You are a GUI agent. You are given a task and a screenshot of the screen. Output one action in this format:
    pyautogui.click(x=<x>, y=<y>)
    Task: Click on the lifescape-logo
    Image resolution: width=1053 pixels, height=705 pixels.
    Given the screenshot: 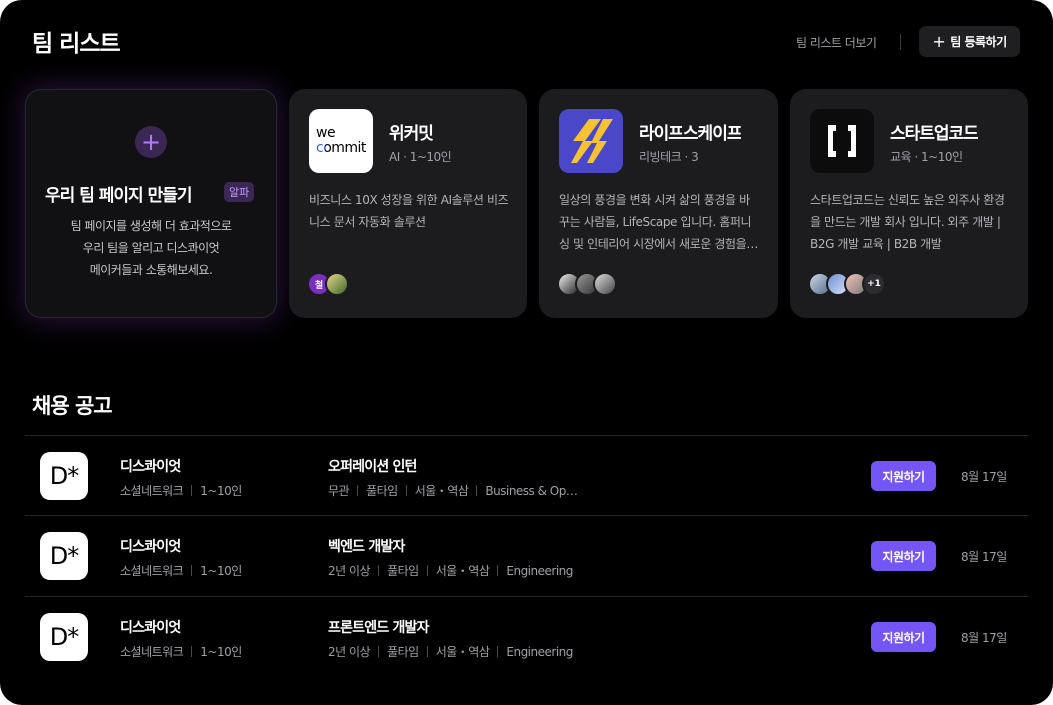 What is the action you would take?
    pyautogui.click(x=591, y=141)
    